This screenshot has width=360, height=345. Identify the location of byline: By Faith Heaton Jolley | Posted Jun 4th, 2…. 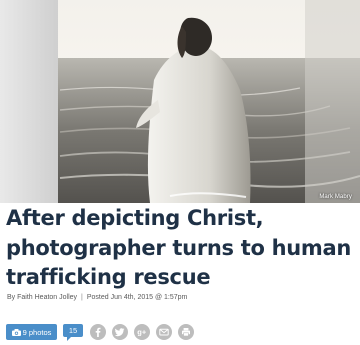
(97, 297).